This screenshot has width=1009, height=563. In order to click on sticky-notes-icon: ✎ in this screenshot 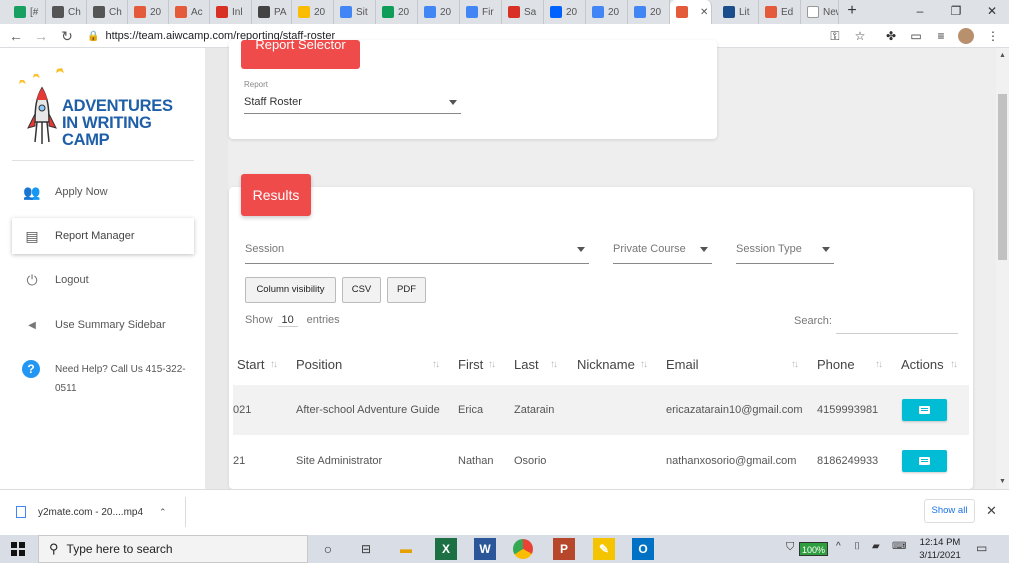, I will do `click(604, 549)`.